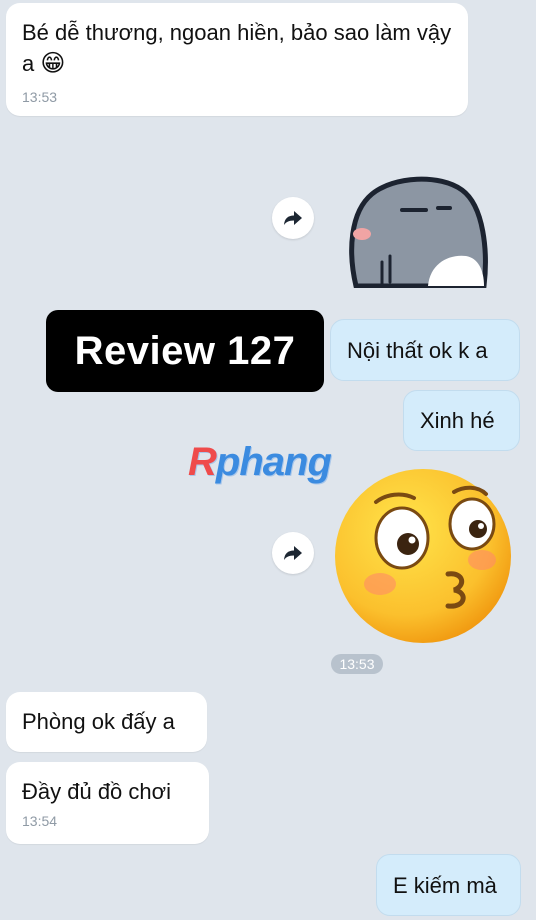 This screenshot has height=920, width=536. I want to click on outgoing-message: Nội thất ok k a, so click(425, 350).